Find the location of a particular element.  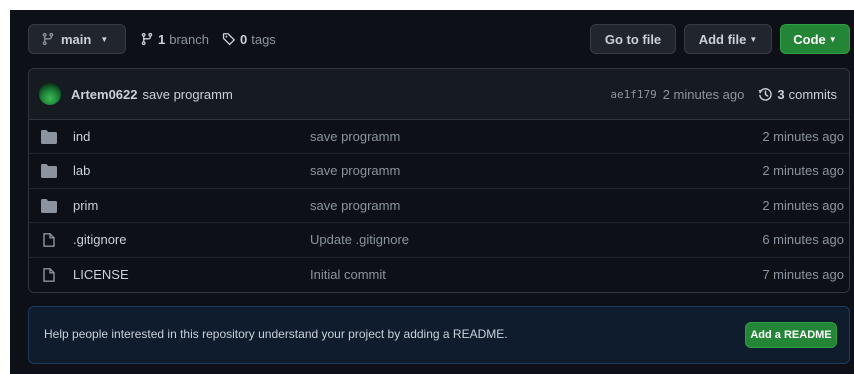

branches-link: 1 branch is located at coordinates (174, 39).